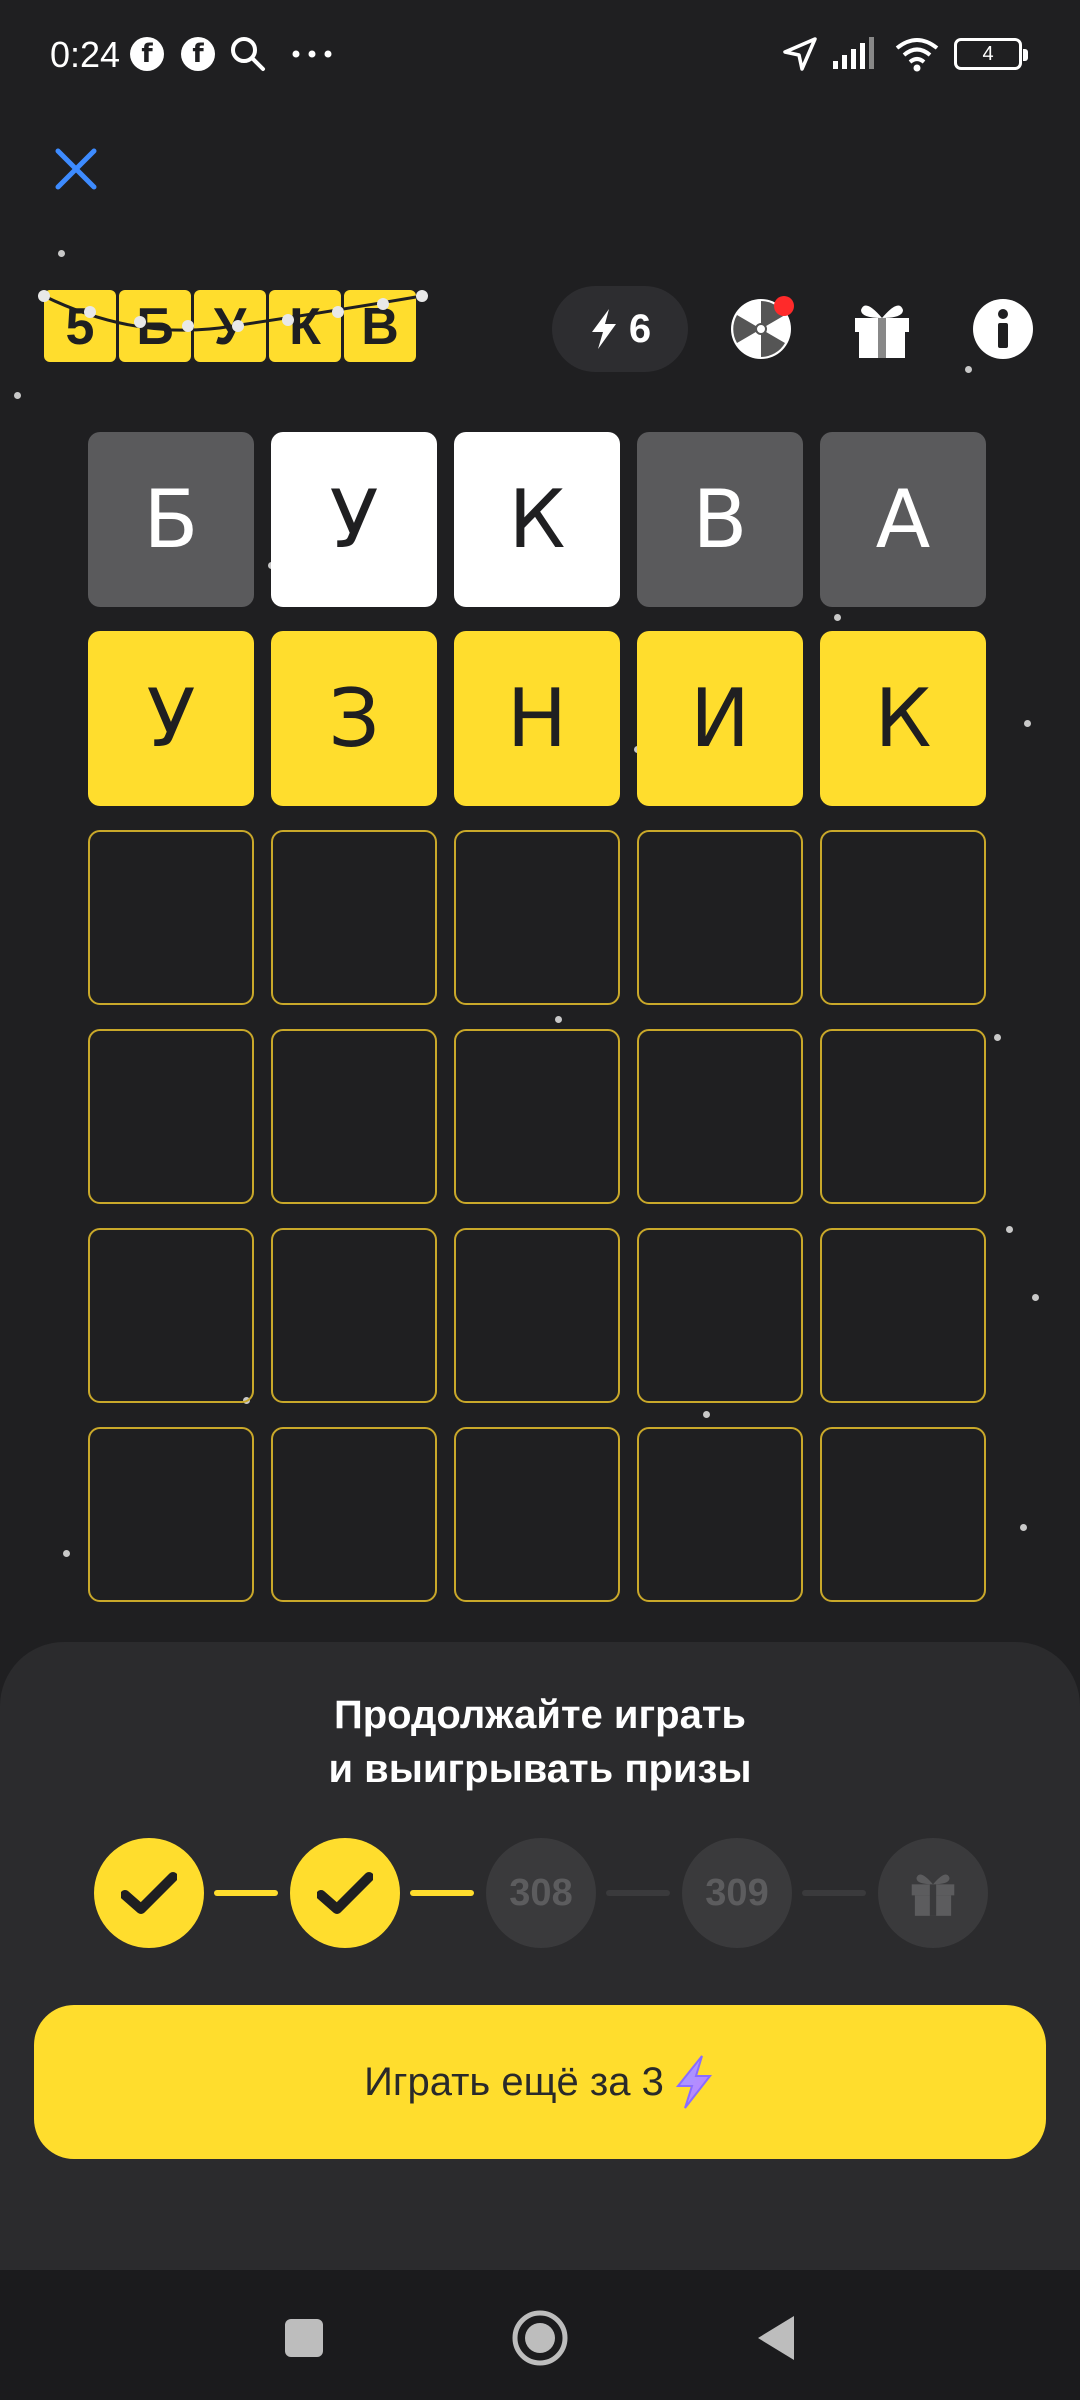 The width and height of the screenshot is (1080, 2400). What do you see at coordinates (620, 329) in the screenshot?
I see `energy-counter: 6` at bounding box center [620, 329].